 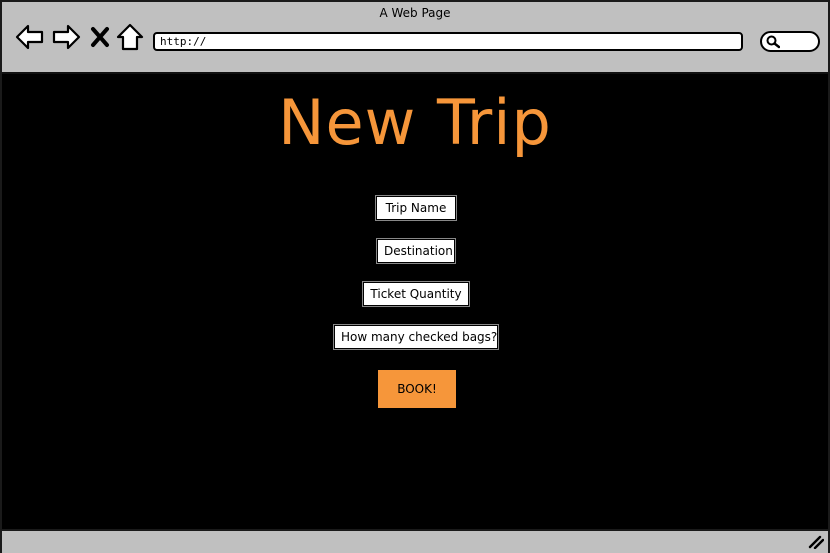 What do you see at coordinates (30, 37) in the screenshot?
I see `back-arrow-icon` at bounding box center [30, 37].